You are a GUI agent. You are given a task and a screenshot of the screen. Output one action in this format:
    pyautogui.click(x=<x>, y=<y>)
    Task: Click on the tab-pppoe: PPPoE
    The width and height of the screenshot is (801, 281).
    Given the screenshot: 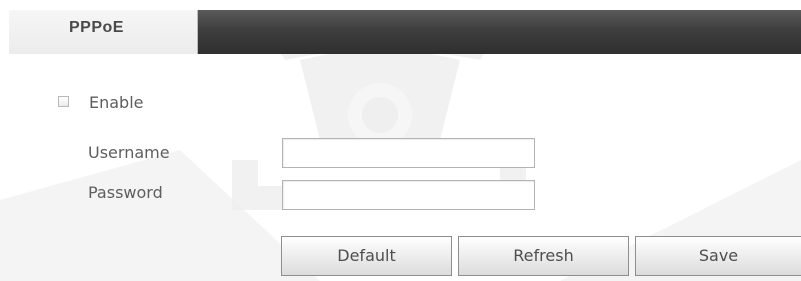 What is the action you would take?
    pyautogui.click(x=103, y=32)
    